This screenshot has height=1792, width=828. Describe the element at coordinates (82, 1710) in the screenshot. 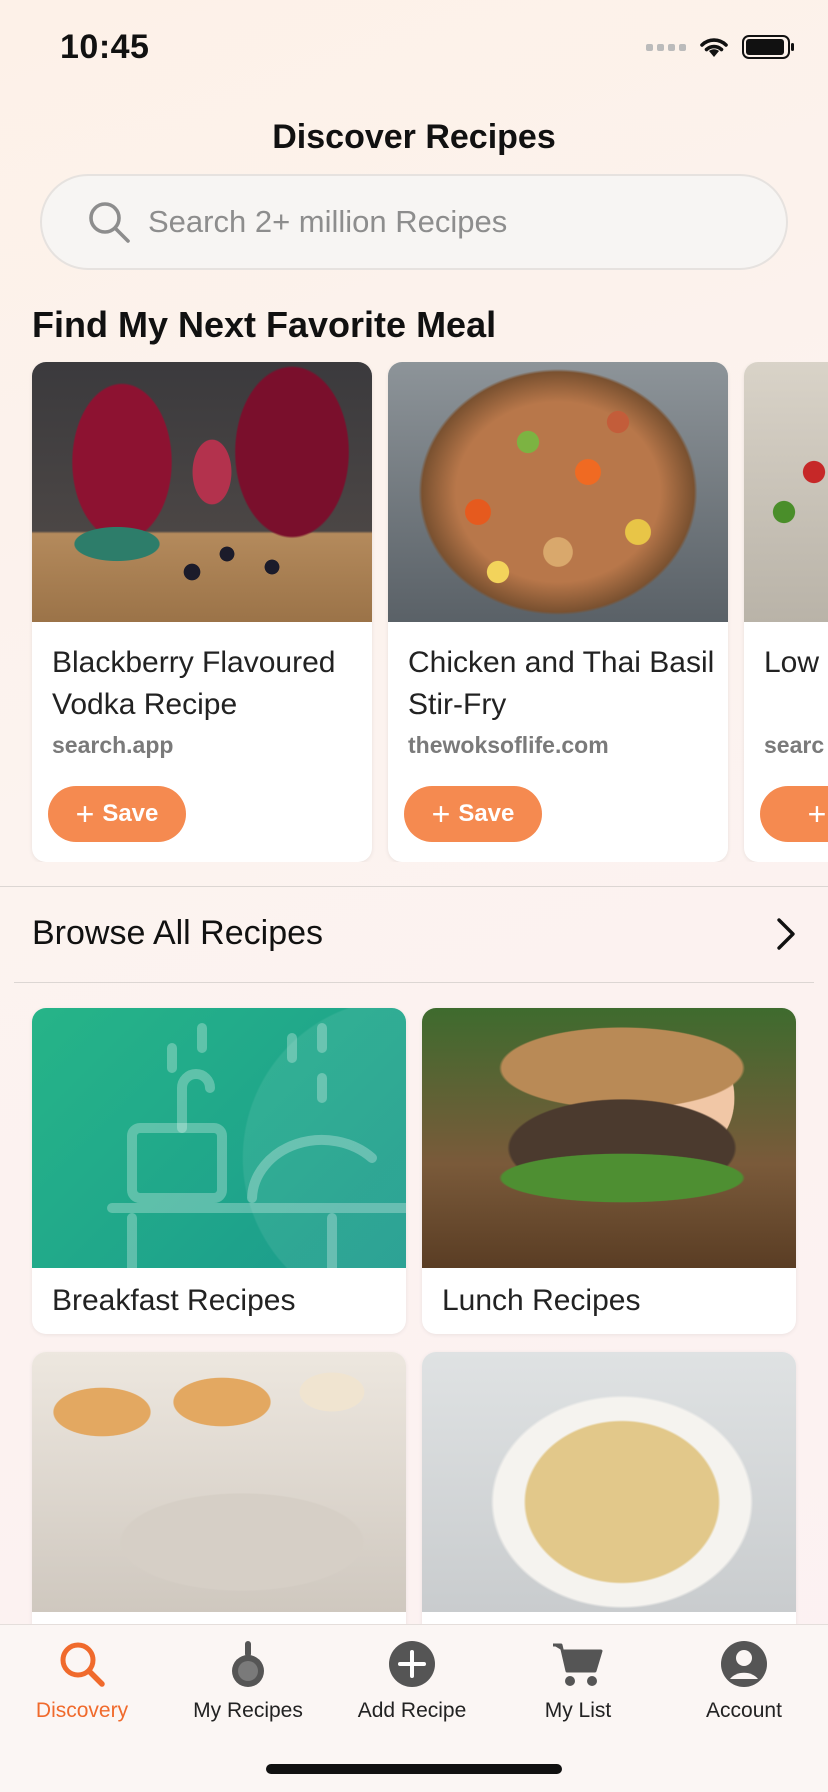

I see `tab-label: Discovery` at that location.